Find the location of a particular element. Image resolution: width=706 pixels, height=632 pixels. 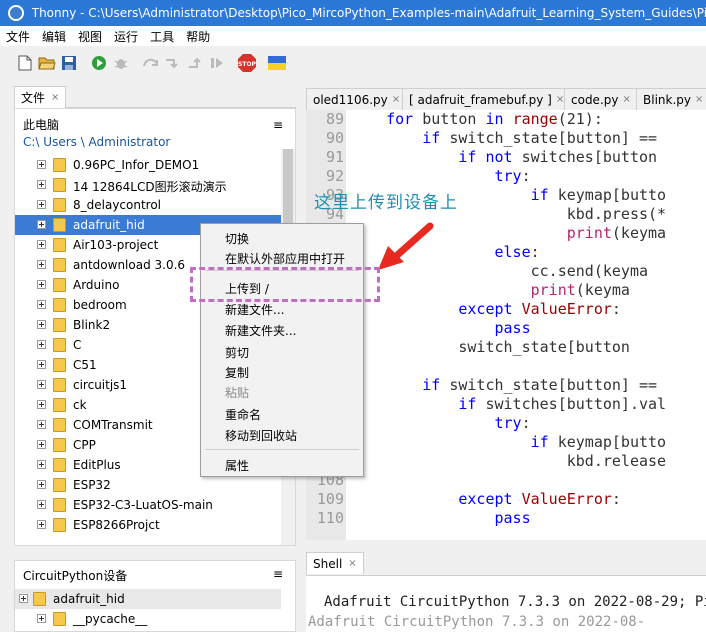

menu-help: 帮助 is located at coordinates (198, 36).